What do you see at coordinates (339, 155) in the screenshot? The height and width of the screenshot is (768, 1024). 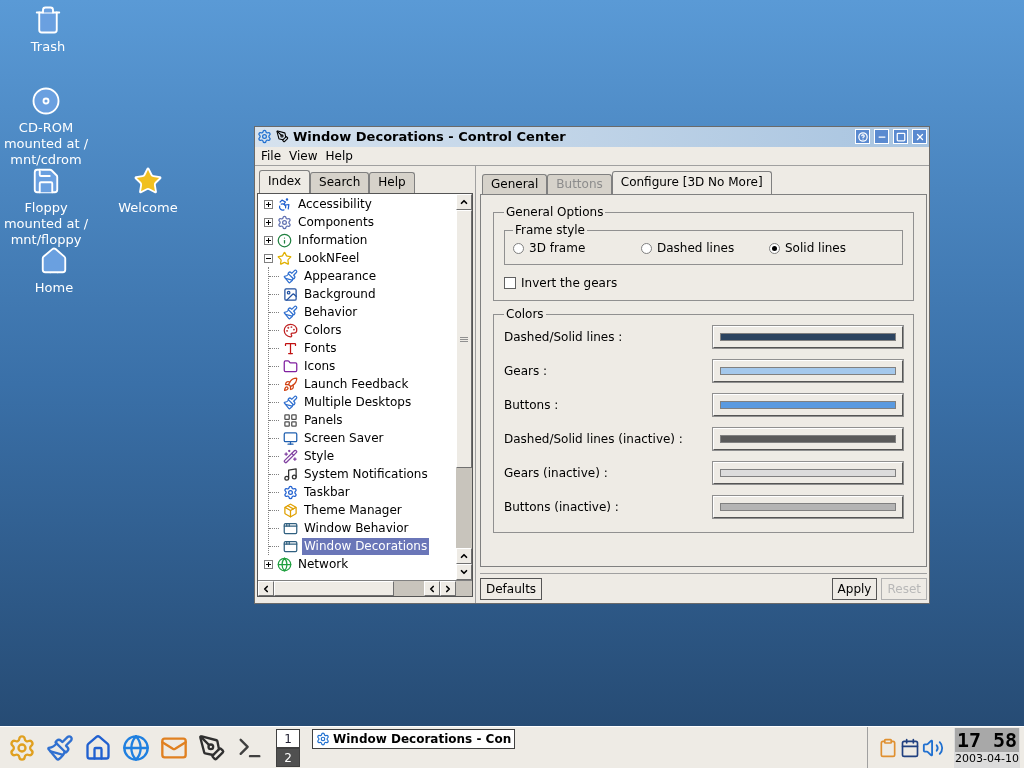 I see `menu-item: Help` at bounding box center [339, 155].